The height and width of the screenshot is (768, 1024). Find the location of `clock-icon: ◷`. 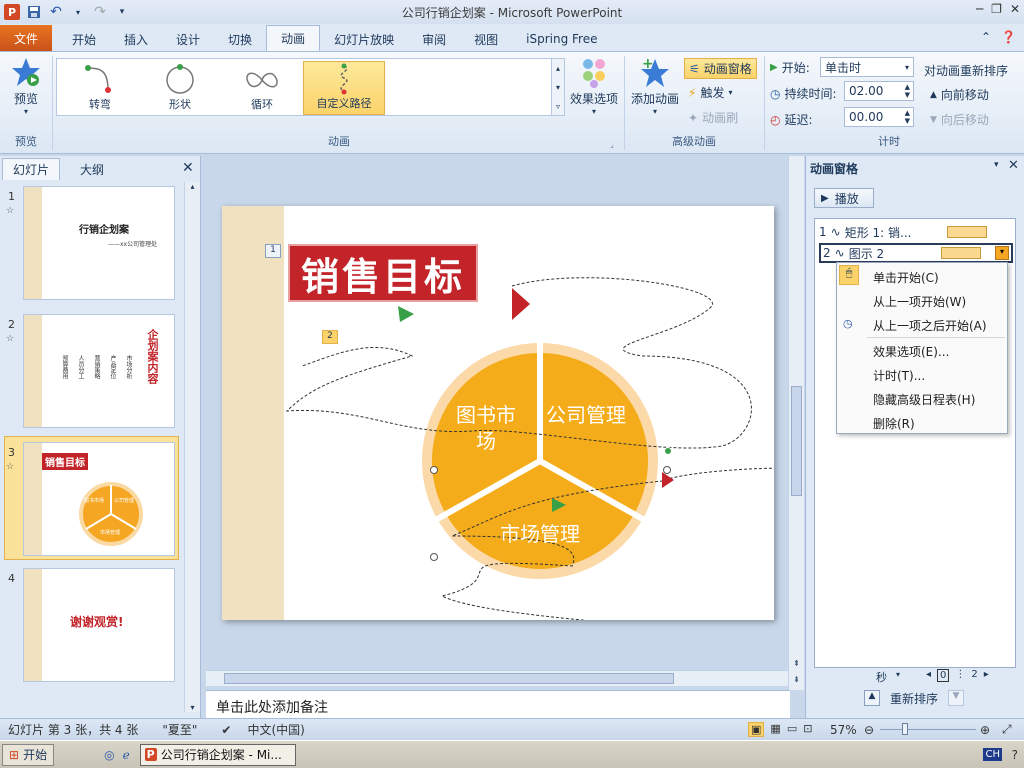

clock-icon: ◷ is located at coordinates (848, 323).